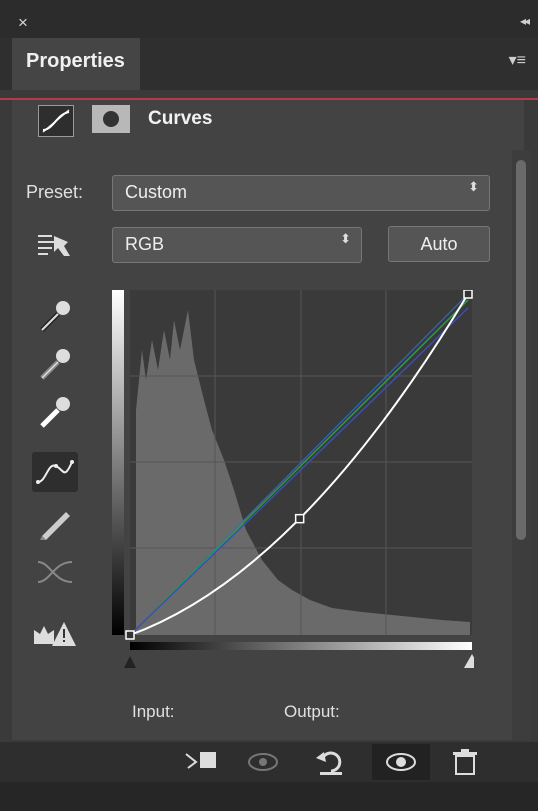  I want to click on preset-label: Preset:, so click(55, 192).